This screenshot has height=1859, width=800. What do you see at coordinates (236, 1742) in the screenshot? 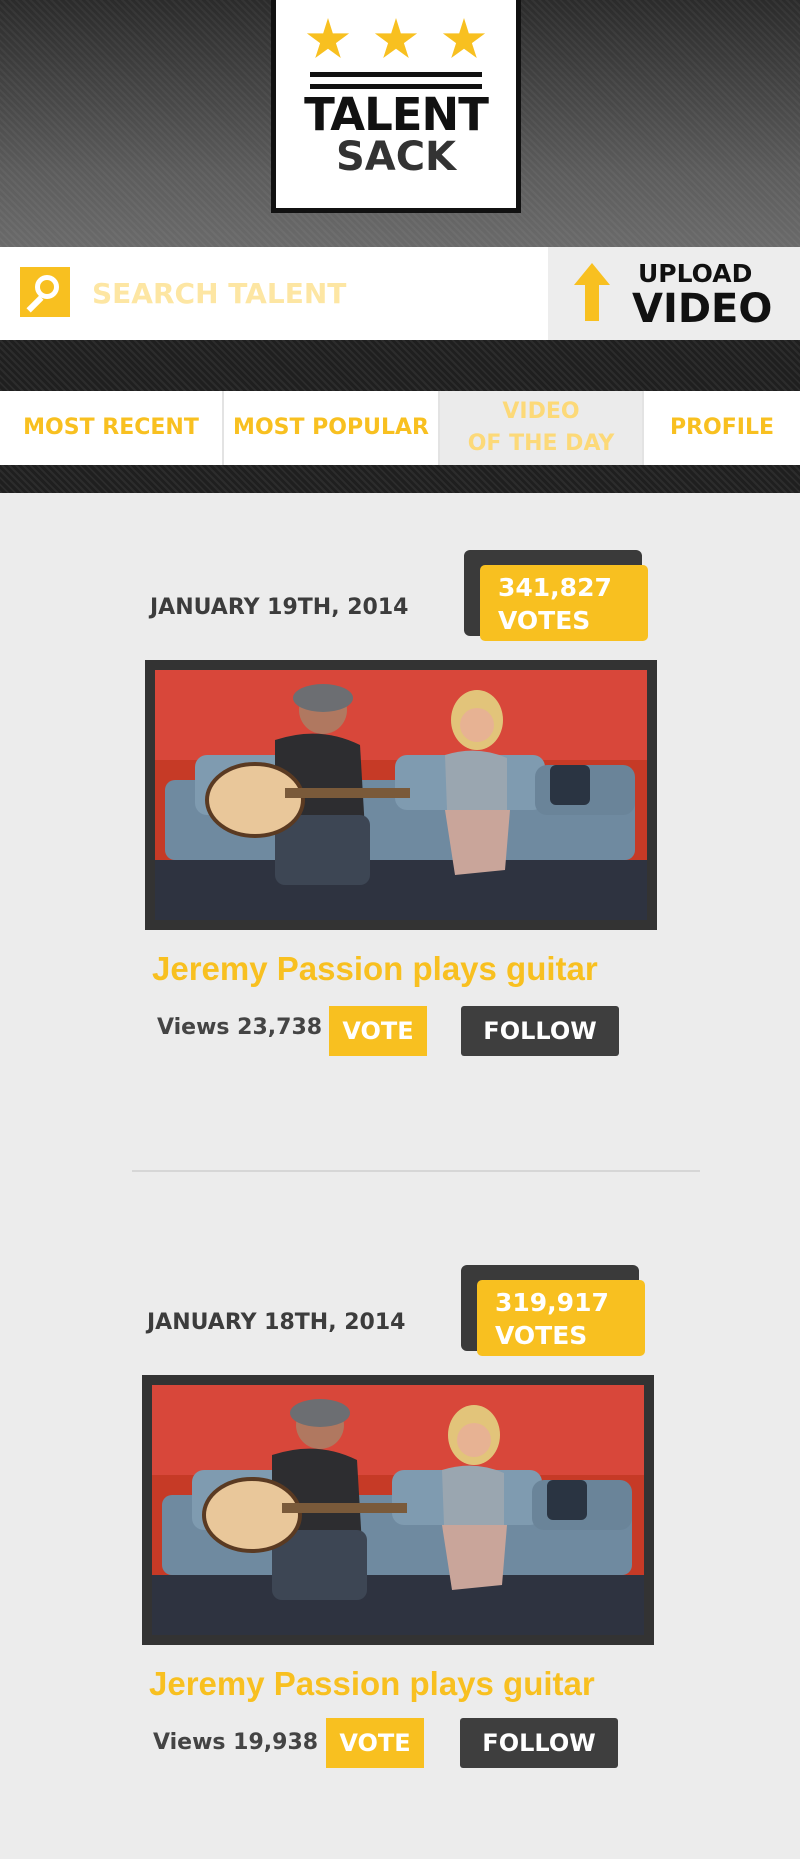
I see `views-count: Views 19,938` at bounding box center [236, 1742].